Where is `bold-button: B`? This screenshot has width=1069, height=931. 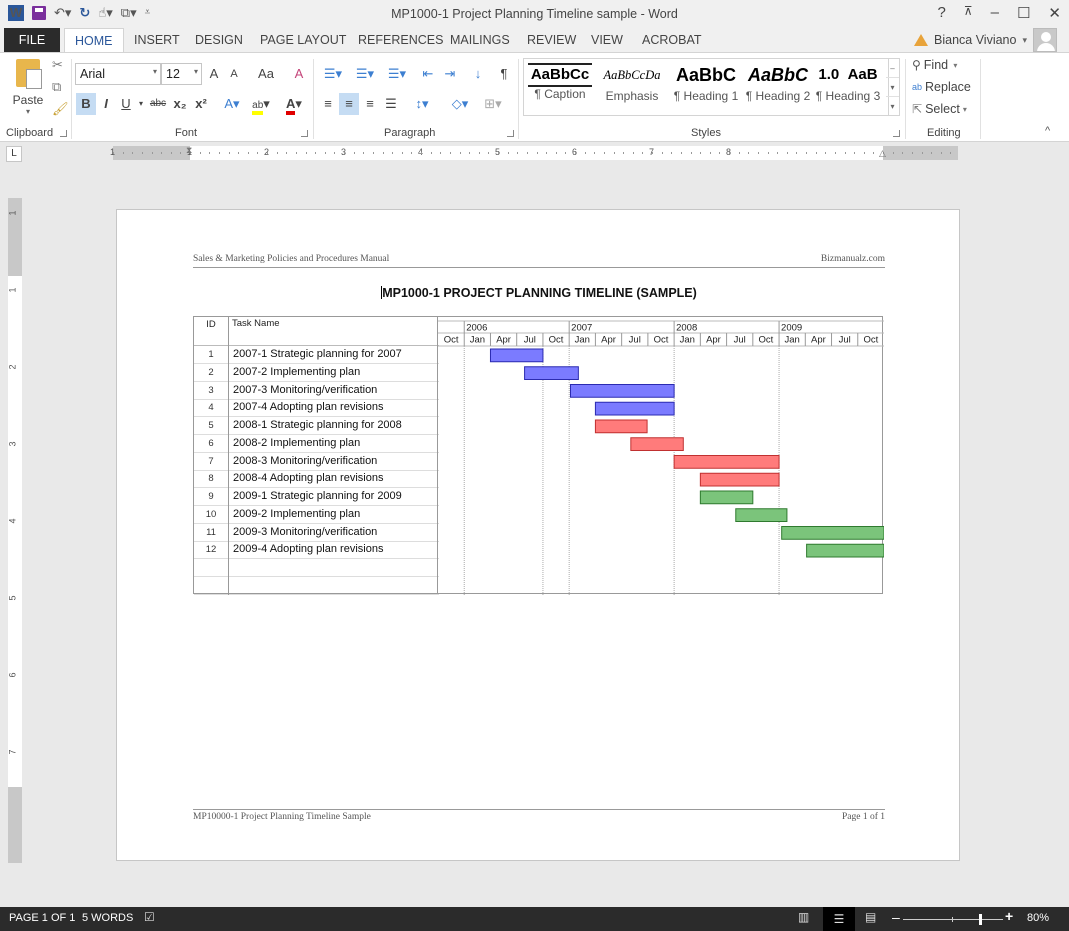 bold-button: B is located at coordinates (86, 104).